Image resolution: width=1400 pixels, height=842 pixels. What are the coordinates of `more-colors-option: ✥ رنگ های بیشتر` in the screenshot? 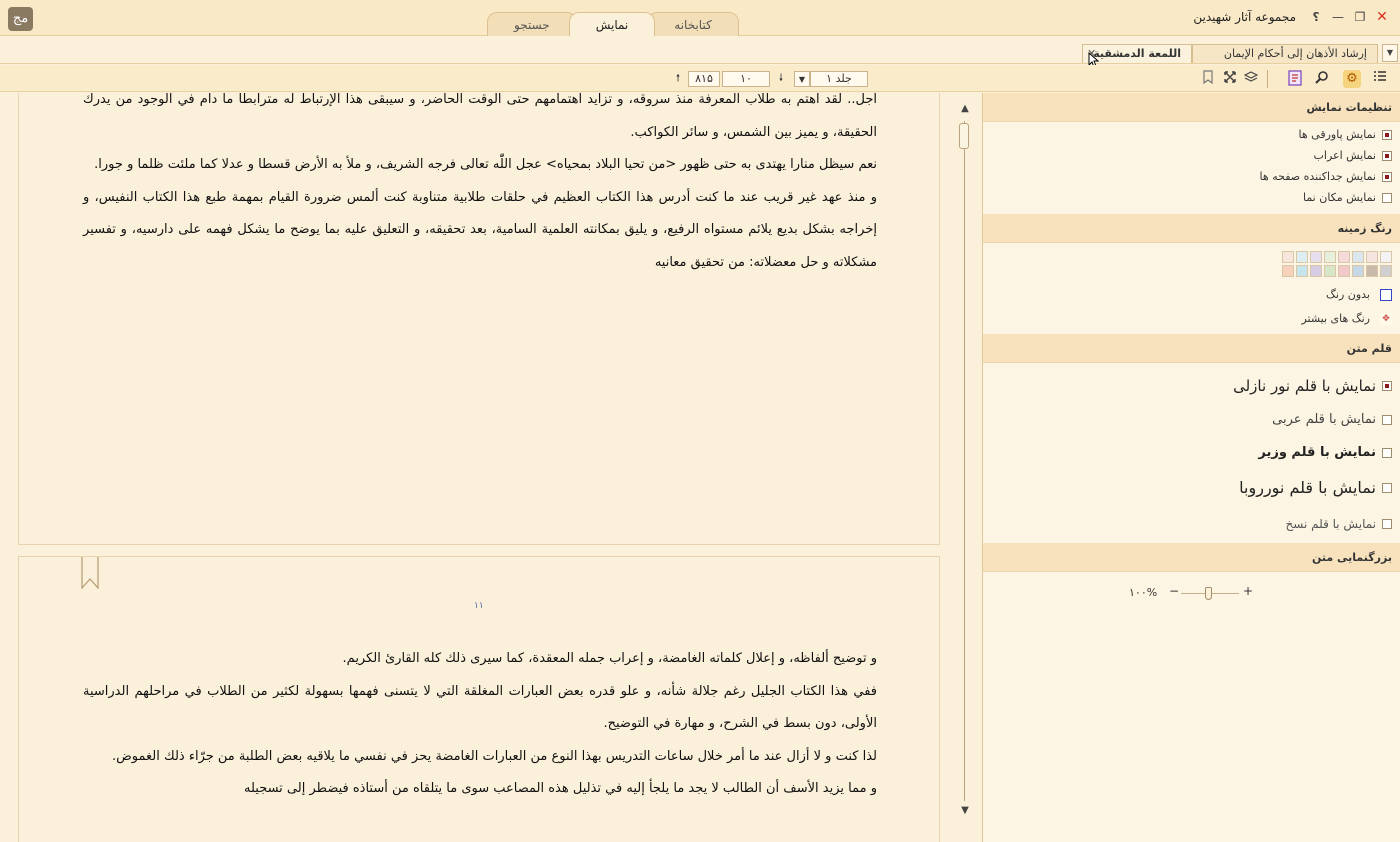 It's located at (1191, 319).